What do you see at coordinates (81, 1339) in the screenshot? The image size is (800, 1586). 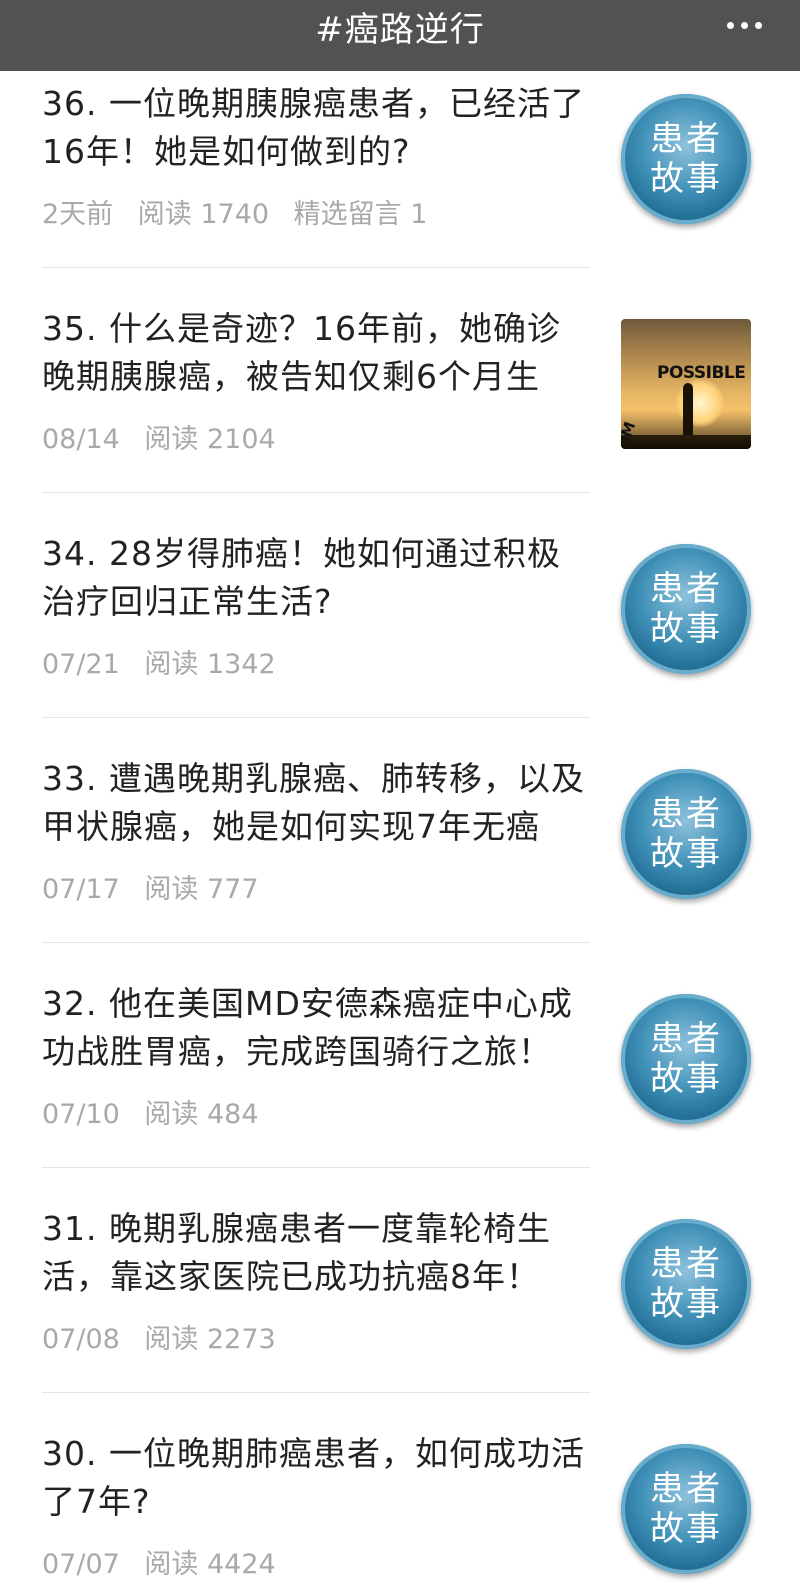 I see `article-date: 07/08` at bounding box center [81, 1339].